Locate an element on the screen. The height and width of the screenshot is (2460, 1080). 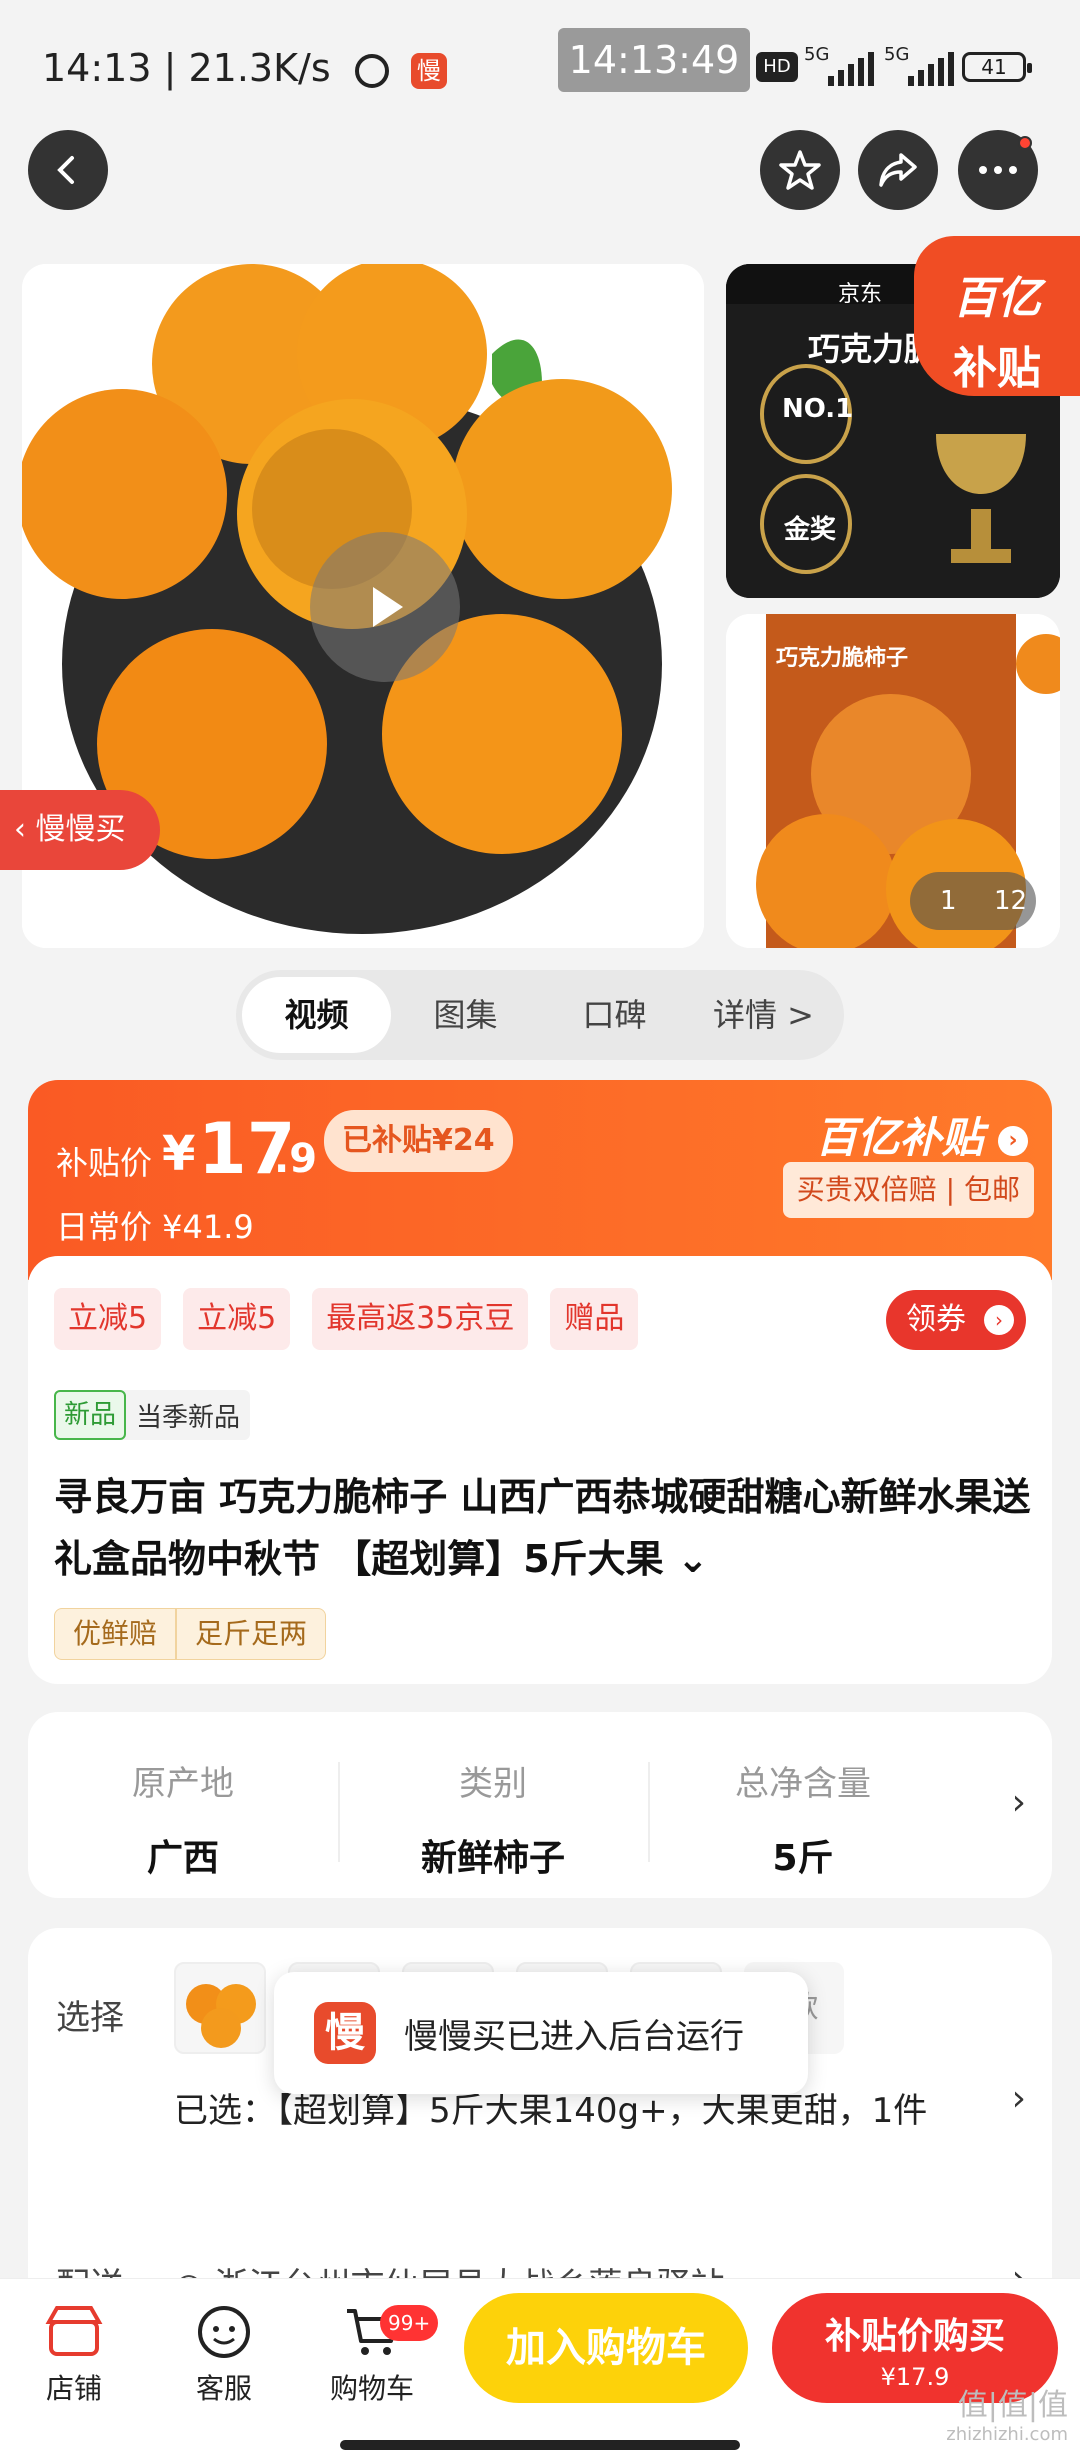
screen-clock: 14:13:49 is located at coordinates (654, 60).